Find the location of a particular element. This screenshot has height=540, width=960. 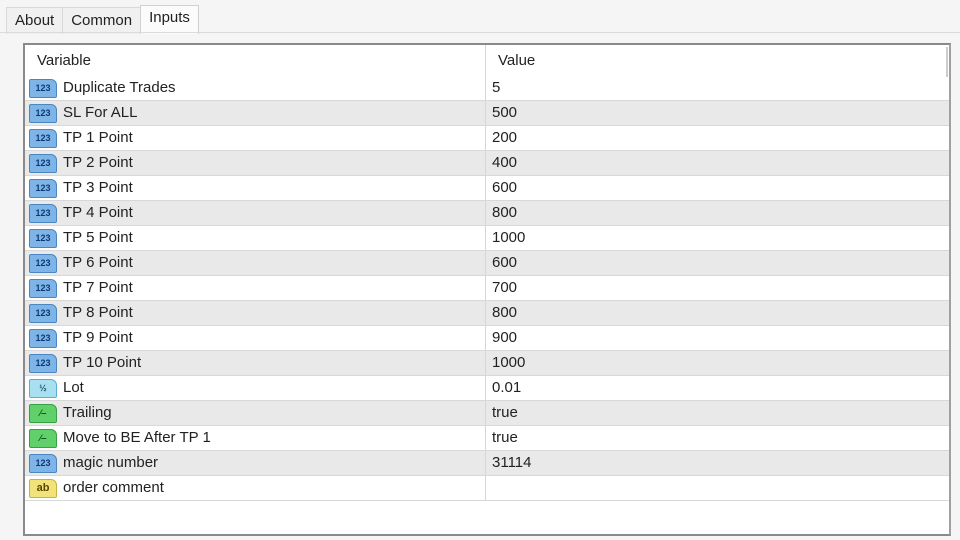

table-row: ⁄‒ Move to BE After TP 1 true is located at coordinates (487, 438).